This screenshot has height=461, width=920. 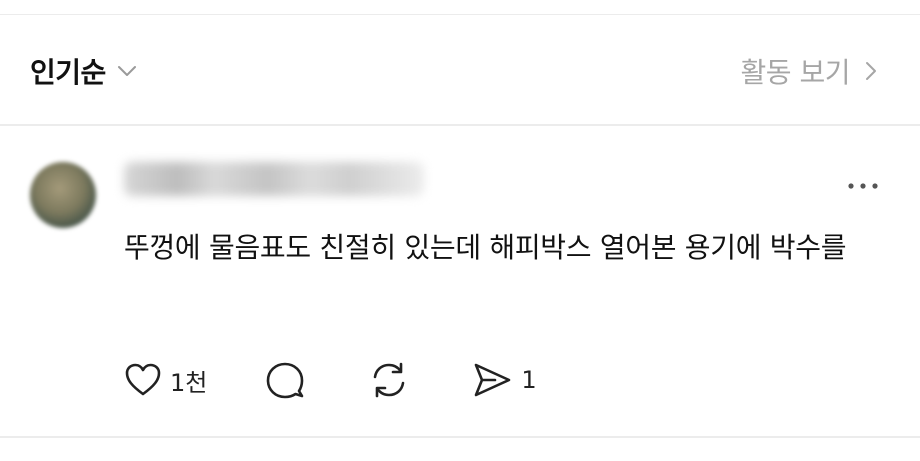 I want to click on sort-dropdown: 인기순, so click(x=84, y=71).